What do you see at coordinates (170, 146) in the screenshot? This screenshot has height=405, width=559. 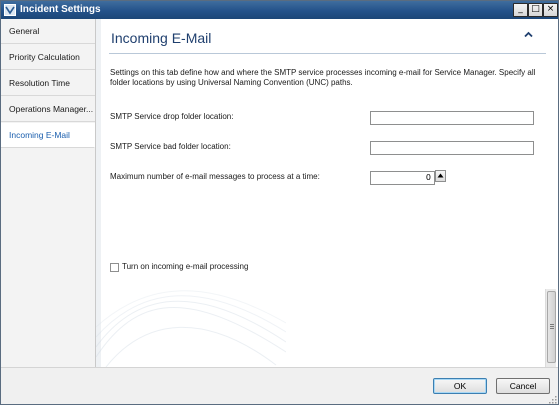 I see `bad-folder-label: SMTP Service bad folder location:` at bounding box center [170, 146].